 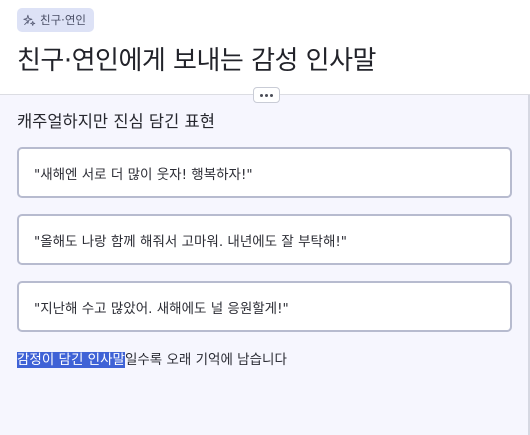 I want to click on section-subtitle: 캐주얼하지만 진심 담긴 표현, so click(x=116, y=121).